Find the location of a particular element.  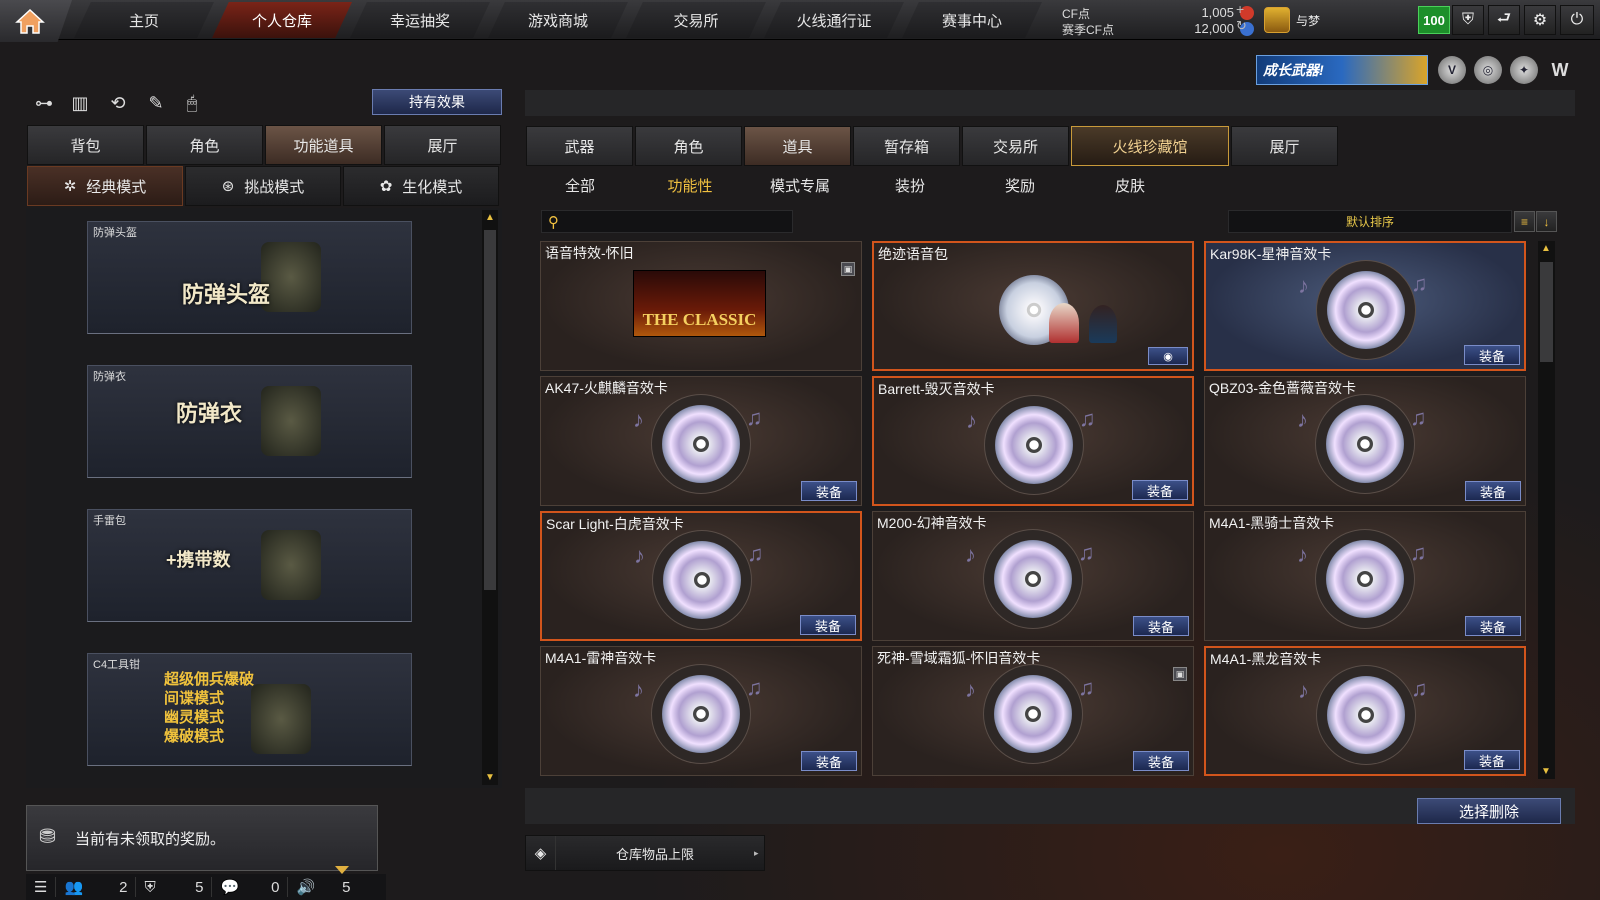

play-disc-icon: ◉ is located at coordinates (1168, 356).